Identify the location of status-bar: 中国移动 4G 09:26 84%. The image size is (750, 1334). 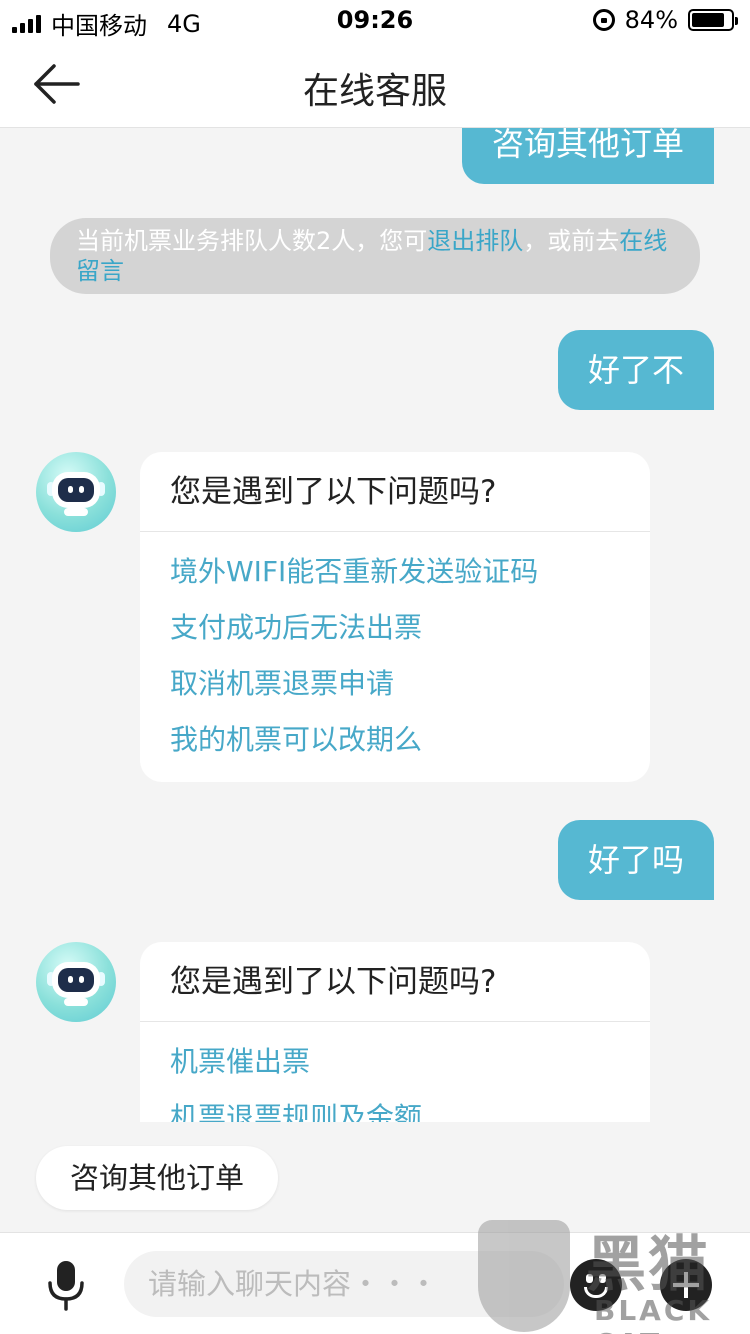
(375, 20).